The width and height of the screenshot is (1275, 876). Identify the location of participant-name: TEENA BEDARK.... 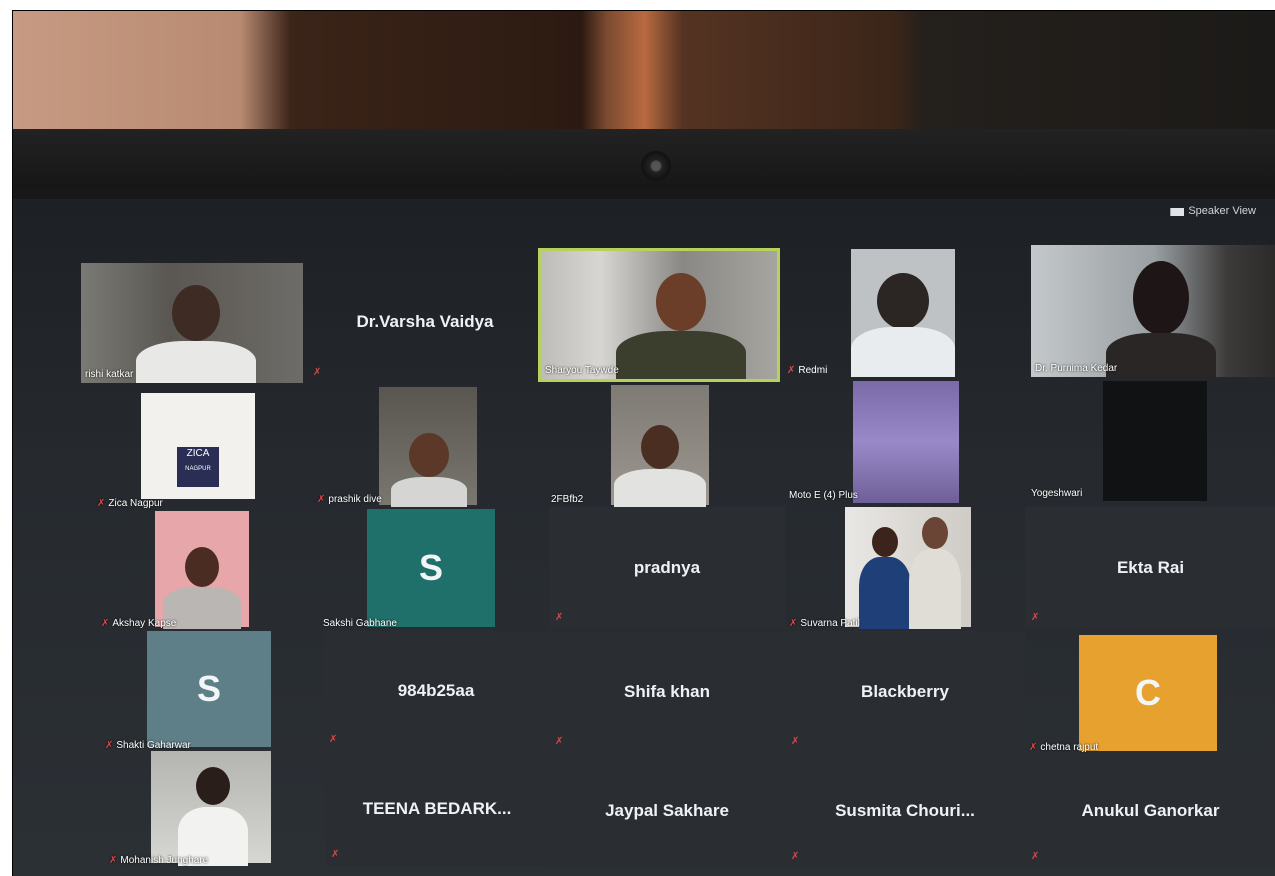
(437, 808).